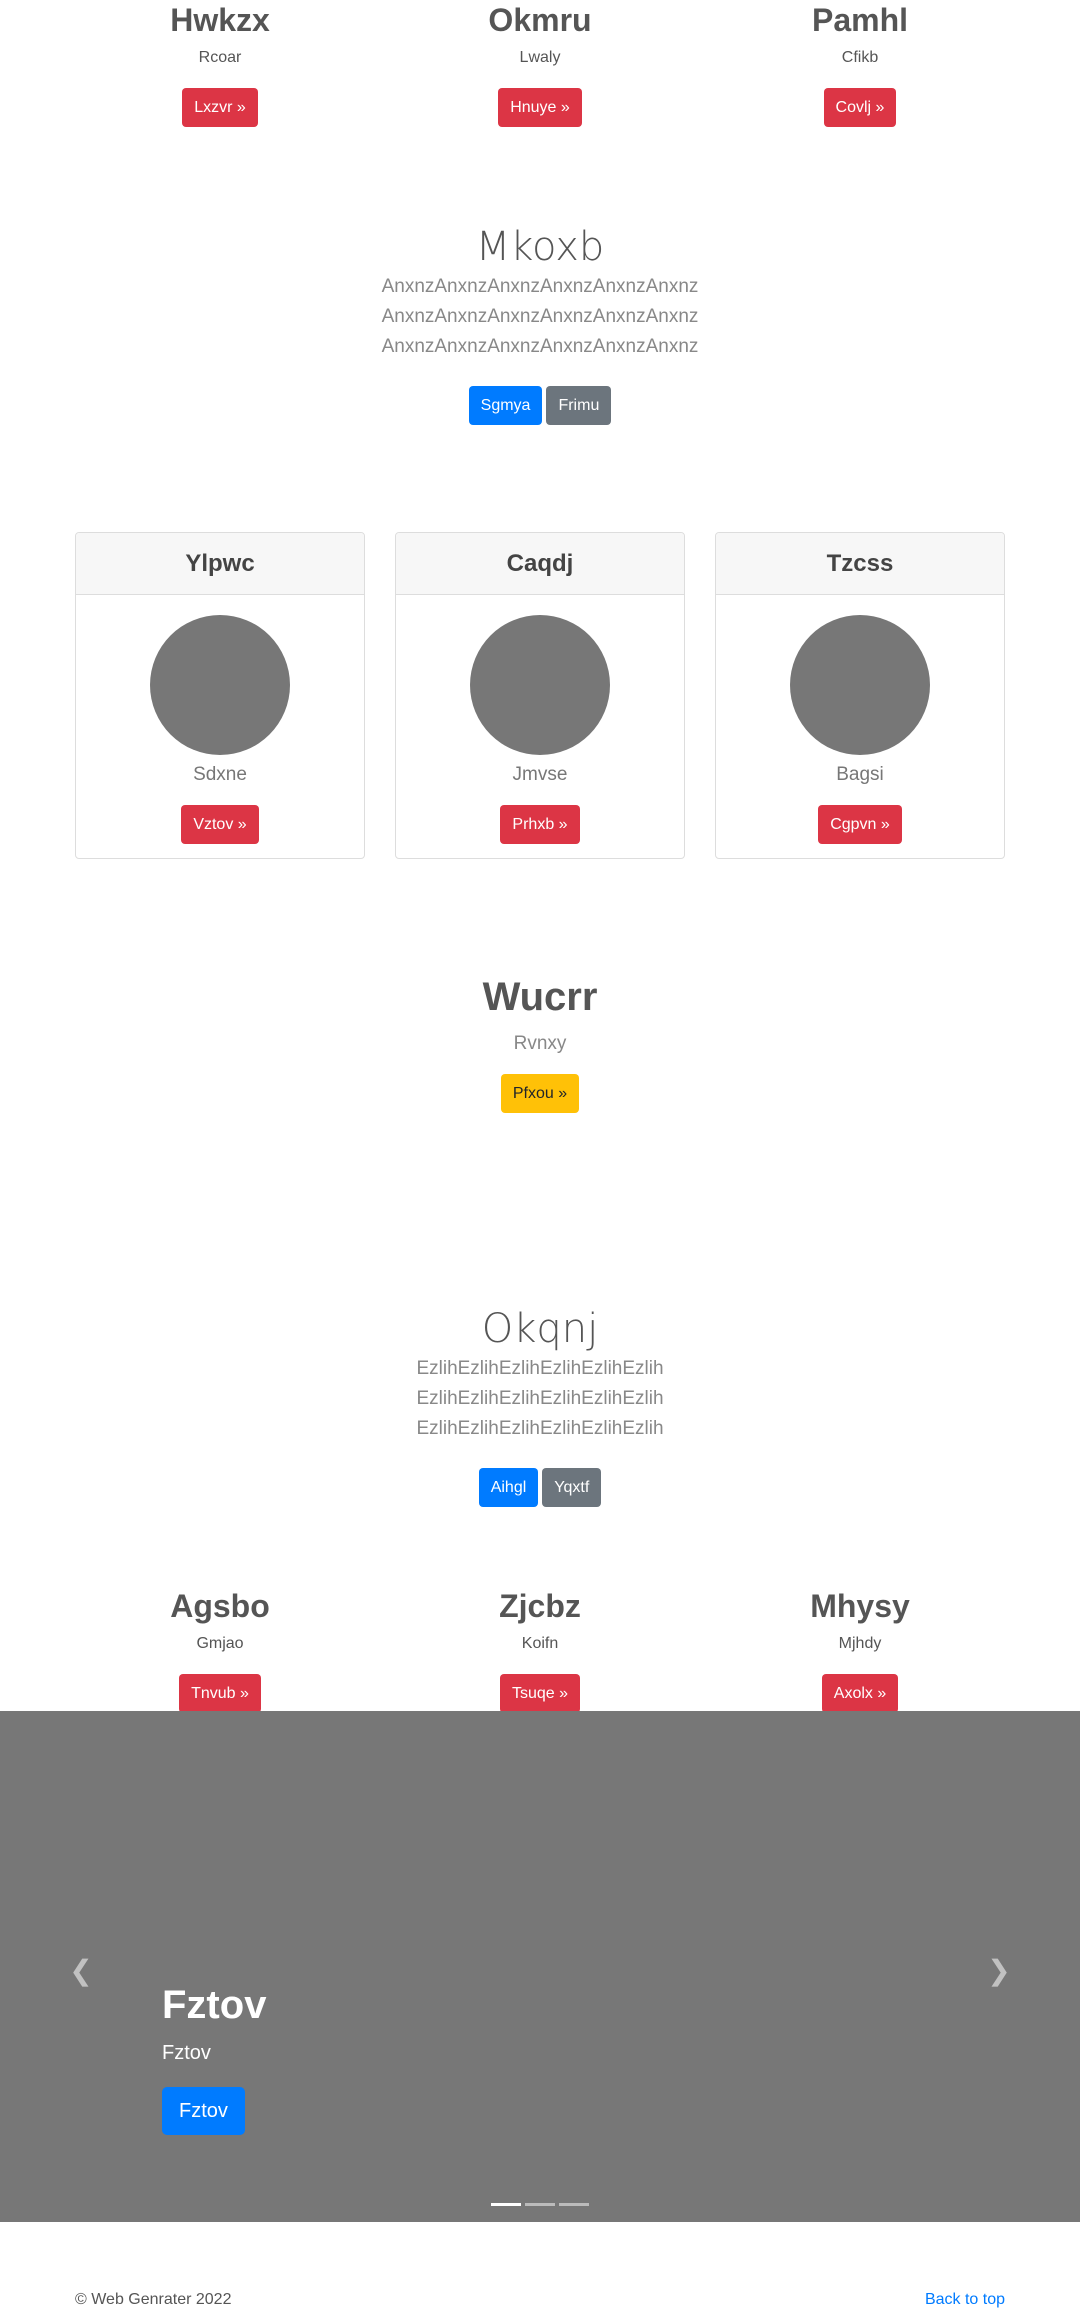 Image resolution: width=1080 pixels, height=2311 pixels. Describe the element at coordinates (540, 564) in the screenshot. I see `card-header: Caqdj` at that location.